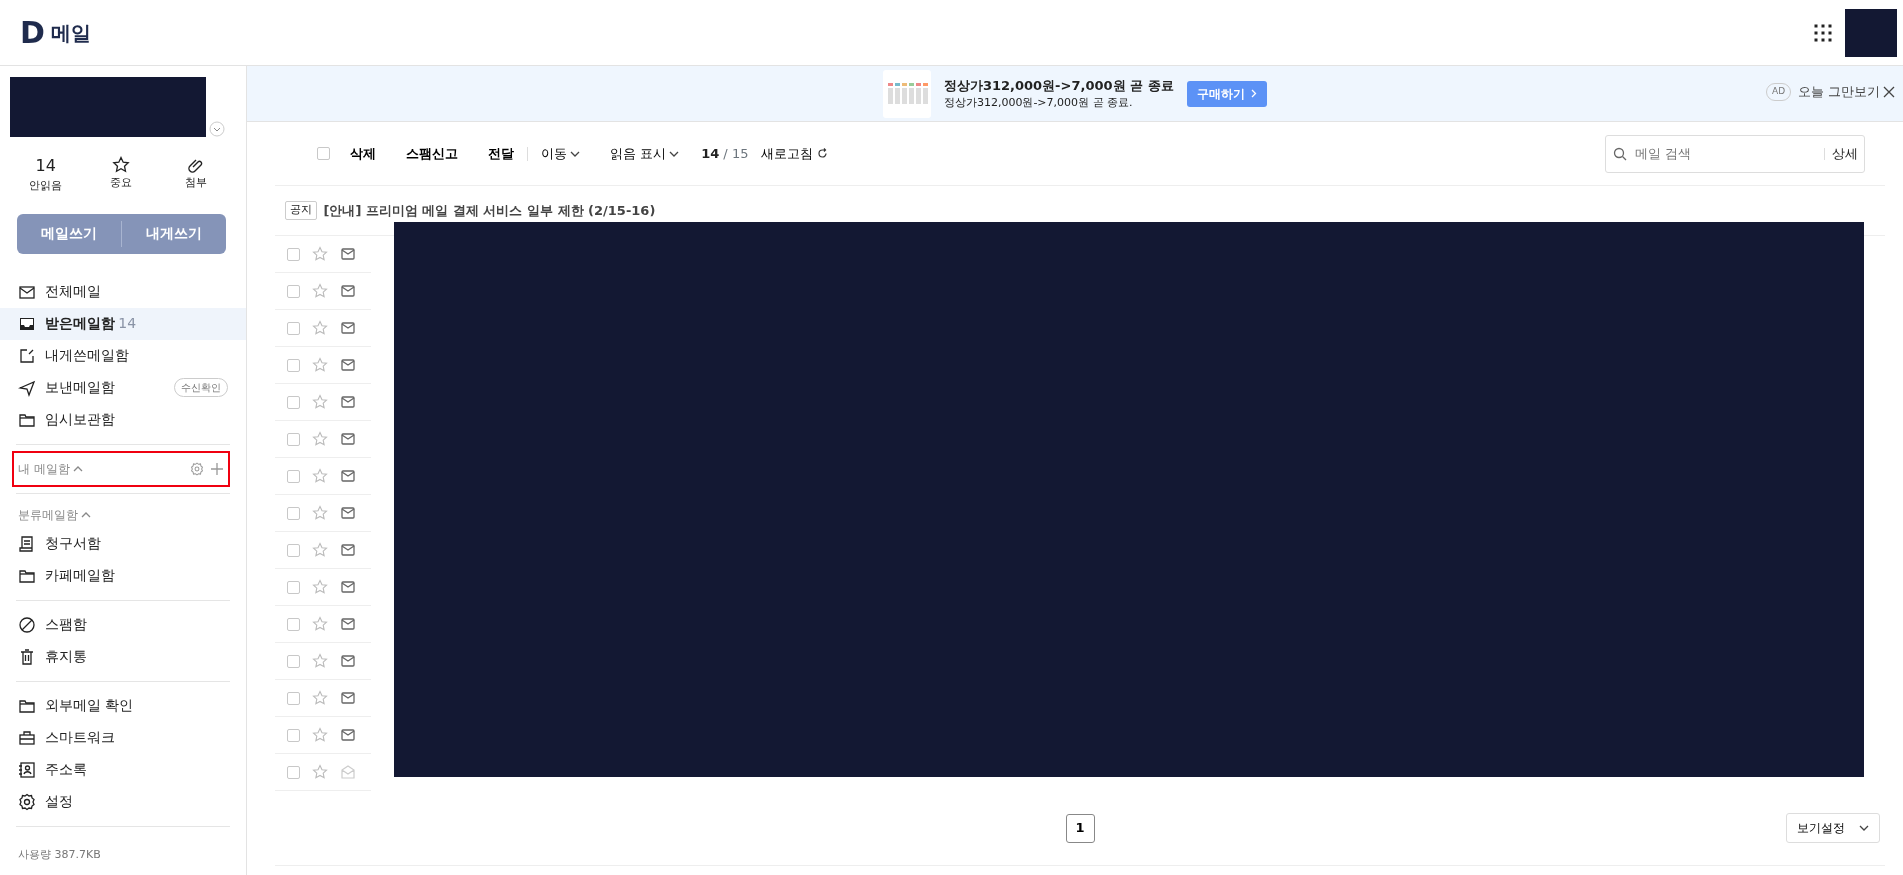  I want to click on toolbar-action: 스팸신고, so click(431, 153).